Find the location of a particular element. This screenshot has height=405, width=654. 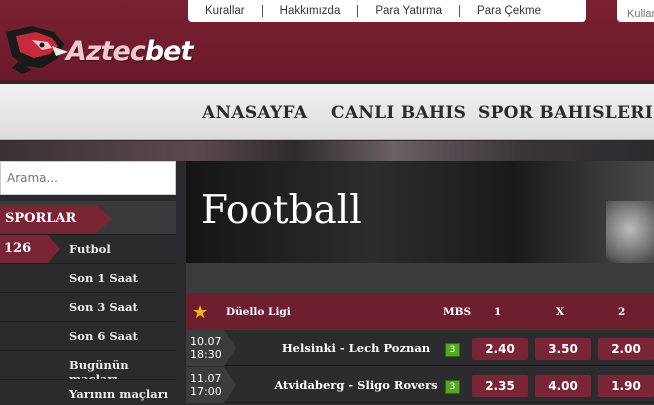

eagle-mask-icon is located at coordinates (37, 50).